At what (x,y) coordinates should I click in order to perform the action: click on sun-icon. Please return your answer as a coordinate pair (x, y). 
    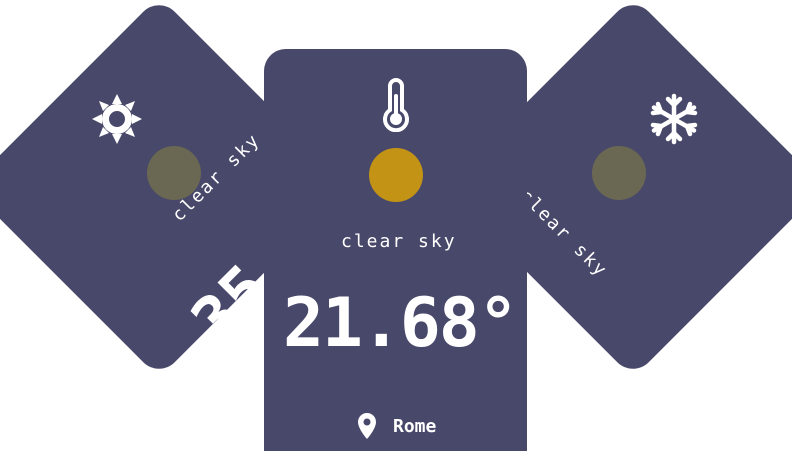
    Looking at the image, I should click on (117, 119).